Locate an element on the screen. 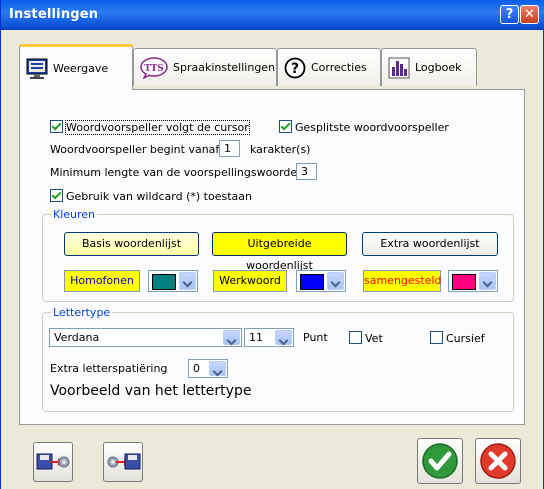 This screenshot has width=544, height=489. italic-option: Cursief is located at coordinates (457, 338).